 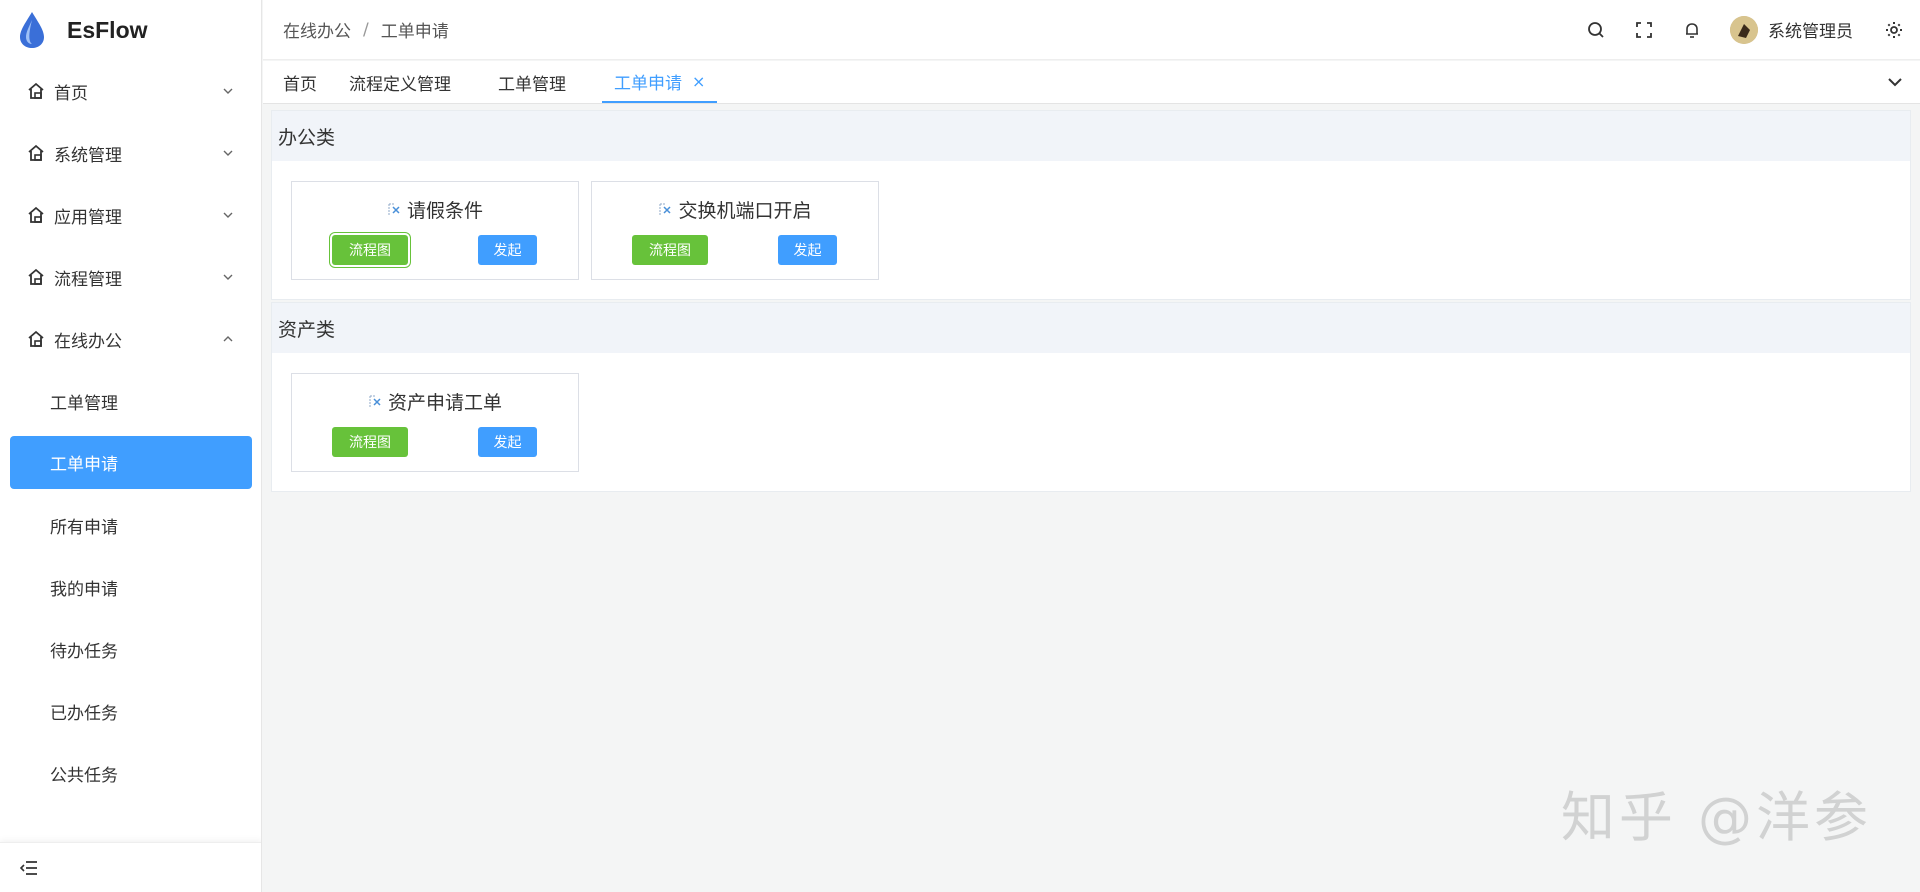 I want to click on card-title-text: 交换机端口开启, so click(x=745, y=211).